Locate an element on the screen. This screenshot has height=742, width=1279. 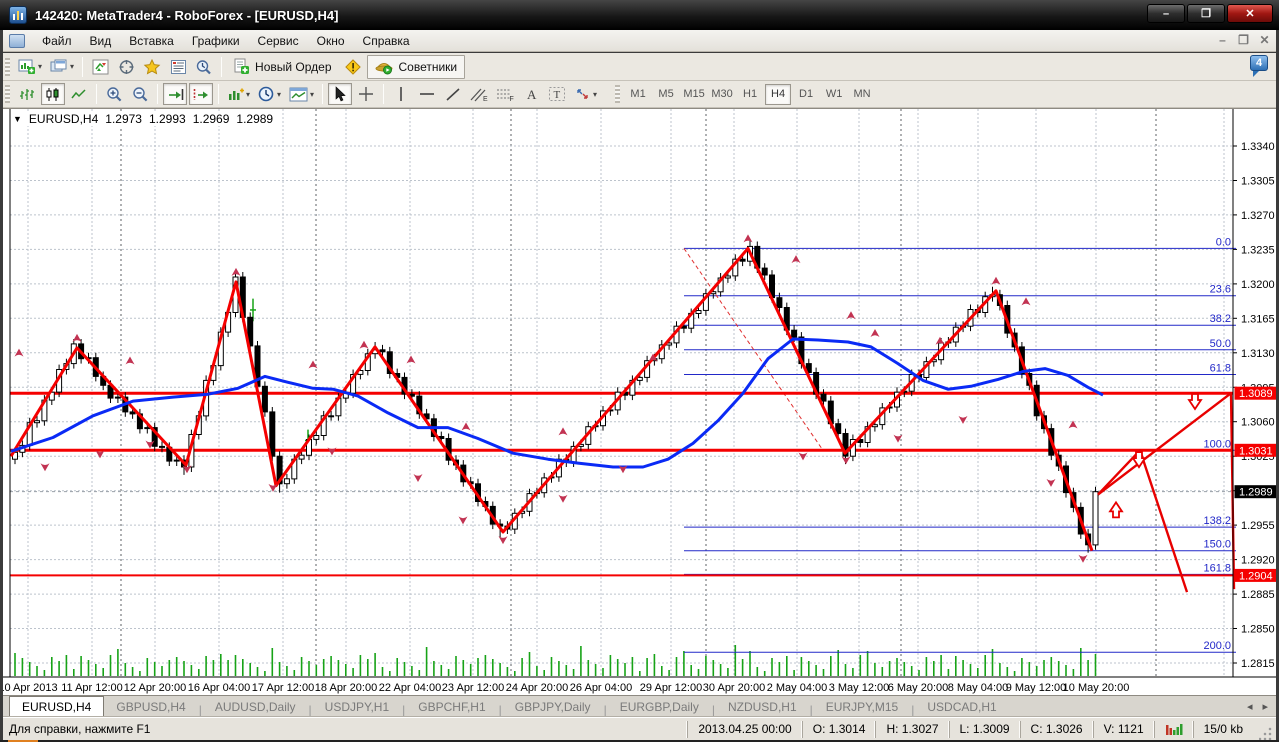
arrows-tool-button: ▾ is located at coordinates (585, 94).